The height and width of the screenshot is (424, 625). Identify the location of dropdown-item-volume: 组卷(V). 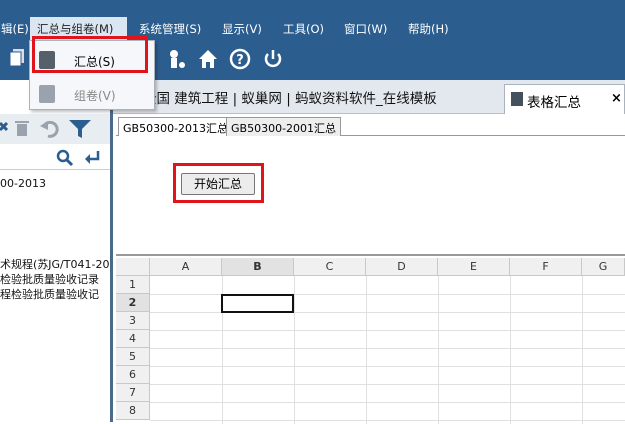
(92, 94).